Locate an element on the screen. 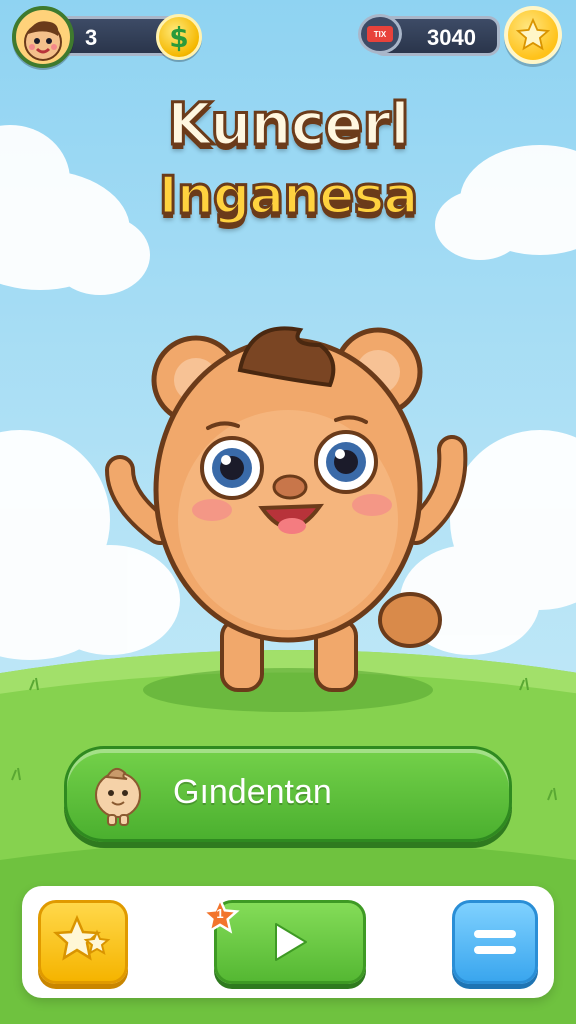  bottom-toolbar is located at coordinates (288, 942).